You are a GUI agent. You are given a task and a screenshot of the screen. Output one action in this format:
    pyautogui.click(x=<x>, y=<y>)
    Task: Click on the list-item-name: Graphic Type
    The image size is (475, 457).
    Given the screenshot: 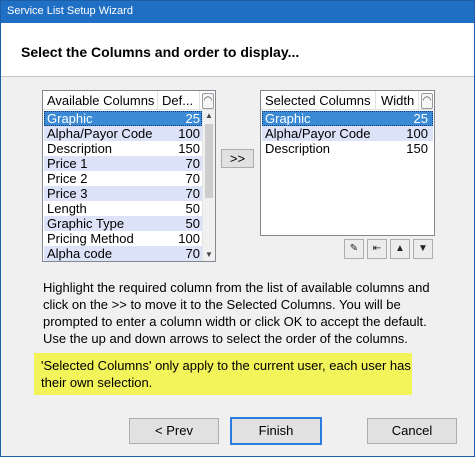 What is the action you would take?
    pyautogui.click(x=86, y=223)
    